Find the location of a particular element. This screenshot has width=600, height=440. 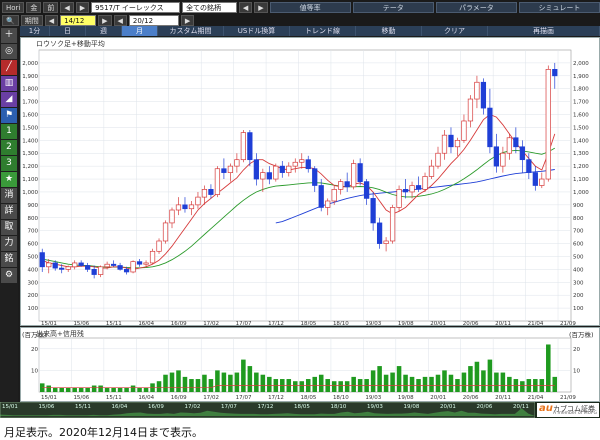

chart-area-icon: ◢ is located at coordinates (9, 99).